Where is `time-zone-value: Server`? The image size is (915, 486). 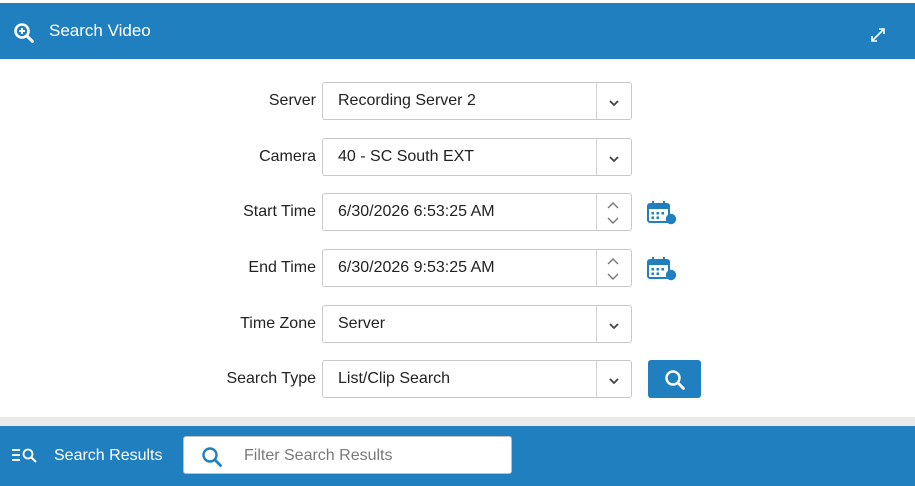
time-zone-value: Server is located at coordinates (362, 323).